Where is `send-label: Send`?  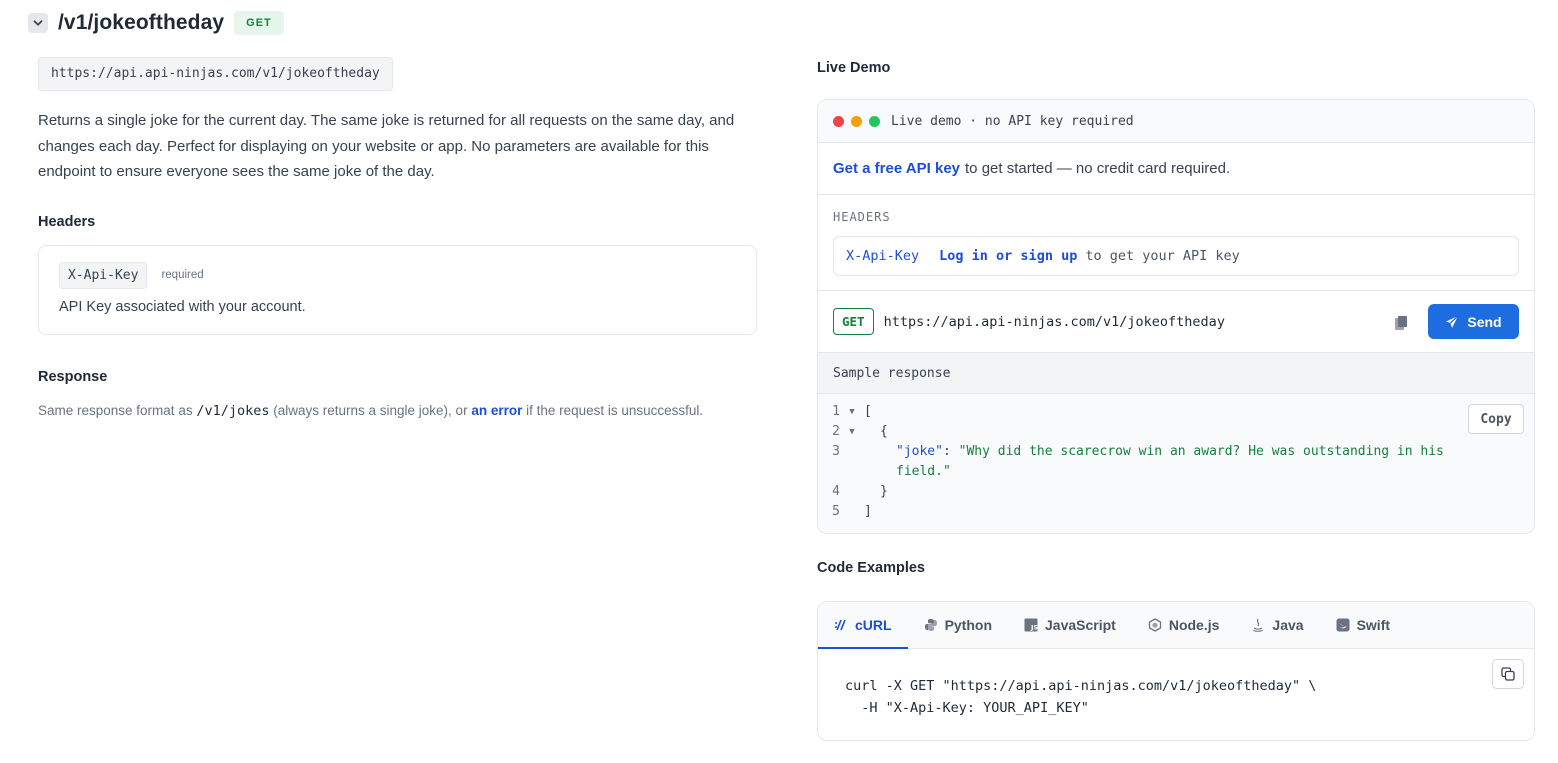 send-label: Send is located at coordinates (1484, 321).